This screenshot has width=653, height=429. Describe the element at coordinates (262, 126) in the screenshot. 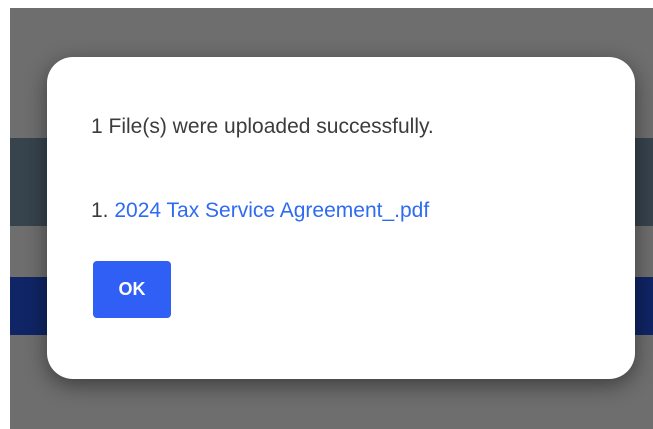

I see `upload-message: 1 File(s) were uploaded successfully.` at that location.